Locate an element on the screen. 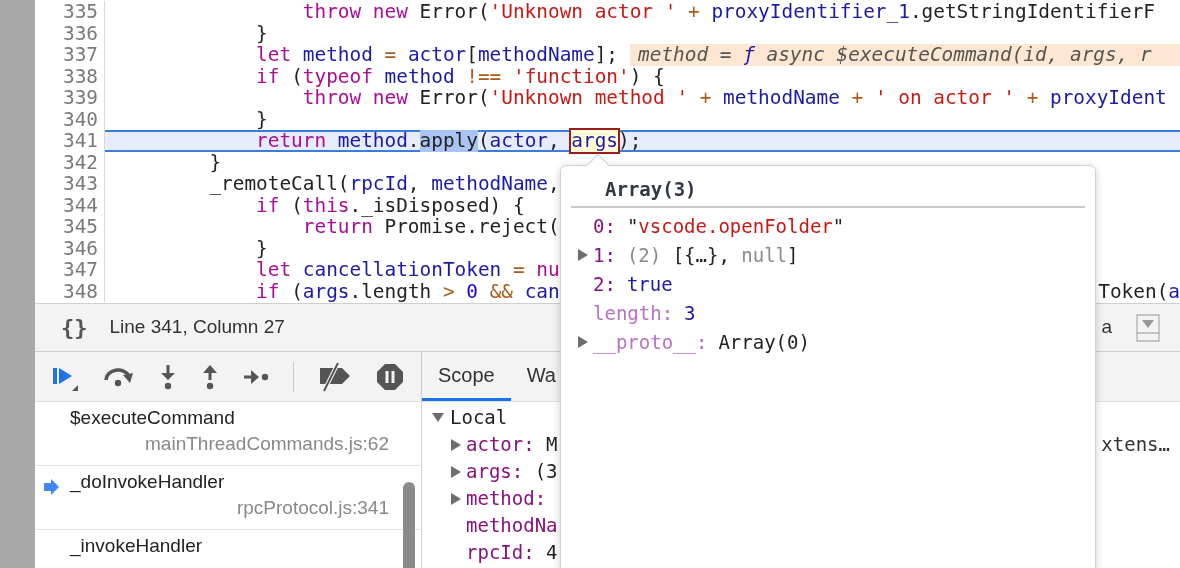 The image size is (1180, 568). array-entry: 1: (2) [{…}, null] is located at coordinates (696, 255).